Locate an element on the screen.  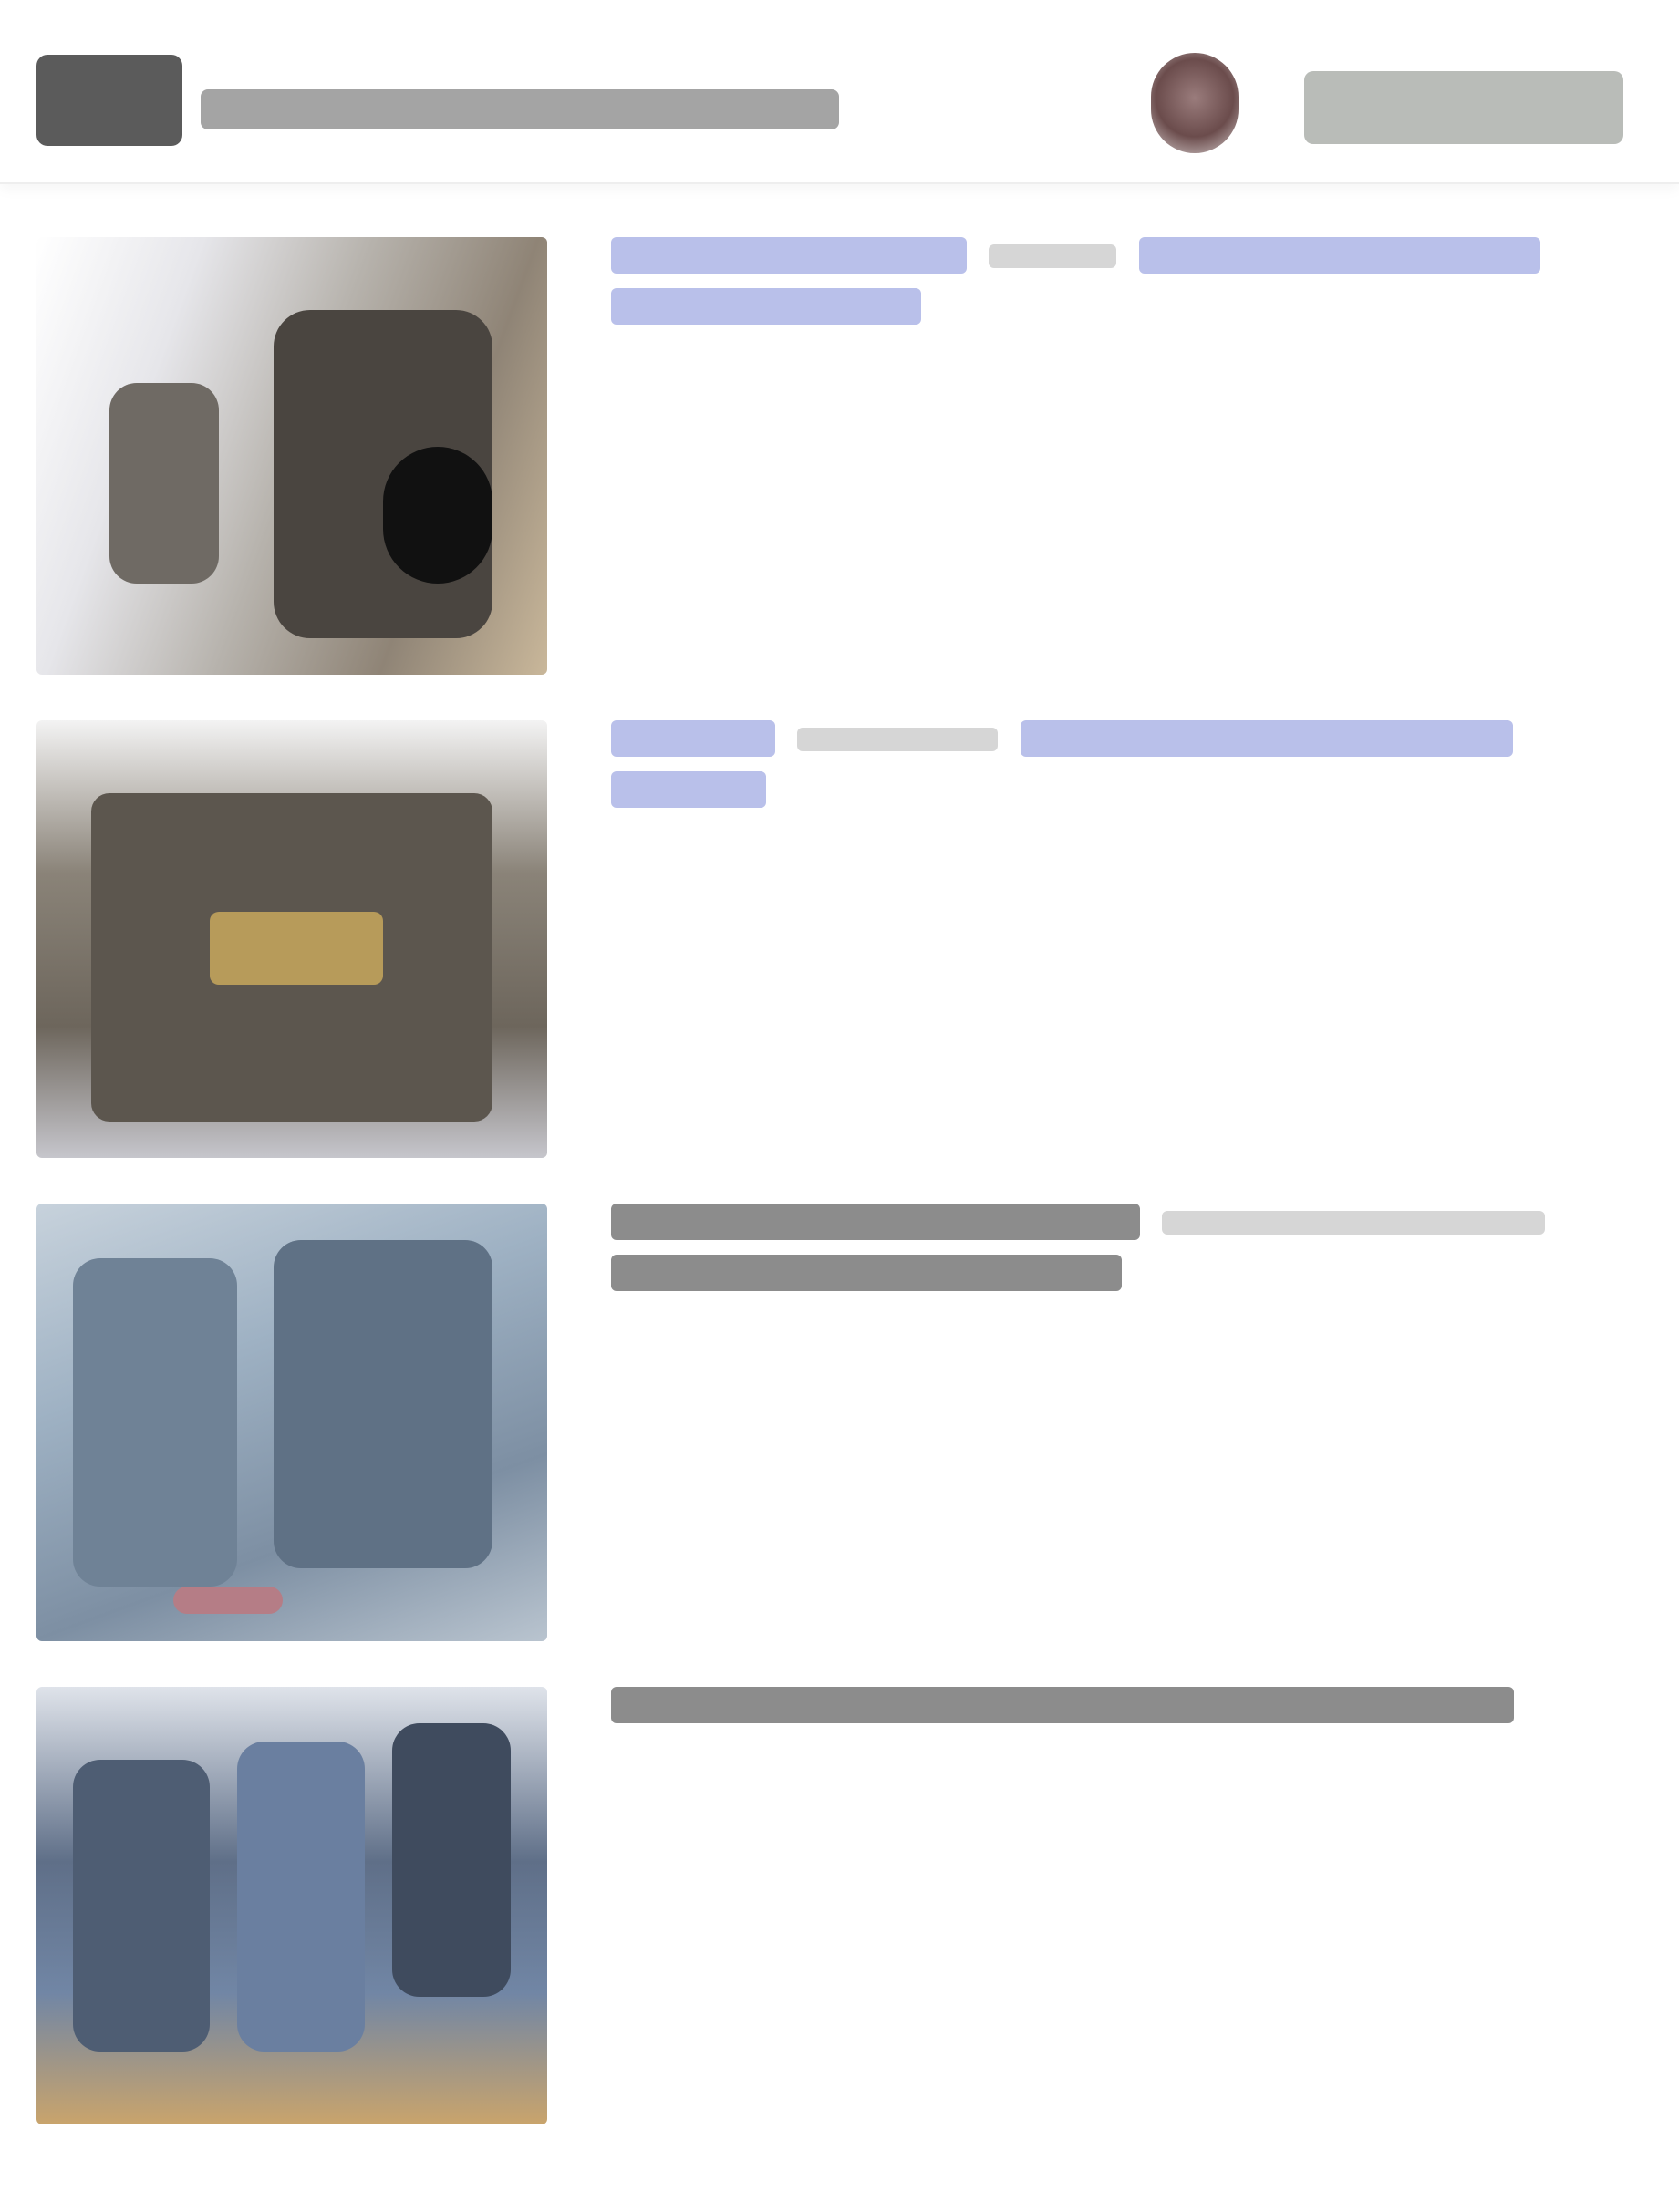
avatar-icon is located at coordinates (1195, 103).